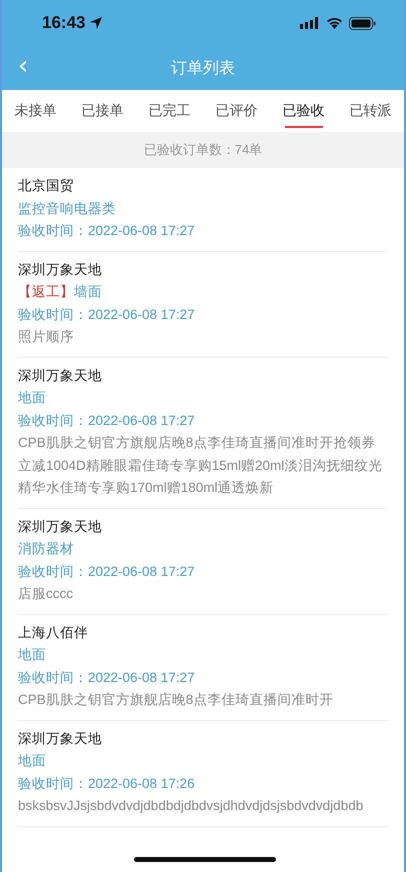 The width and height of the screenshot is (406, 872). I want to click on category: 消防器材, so click(46, 549).